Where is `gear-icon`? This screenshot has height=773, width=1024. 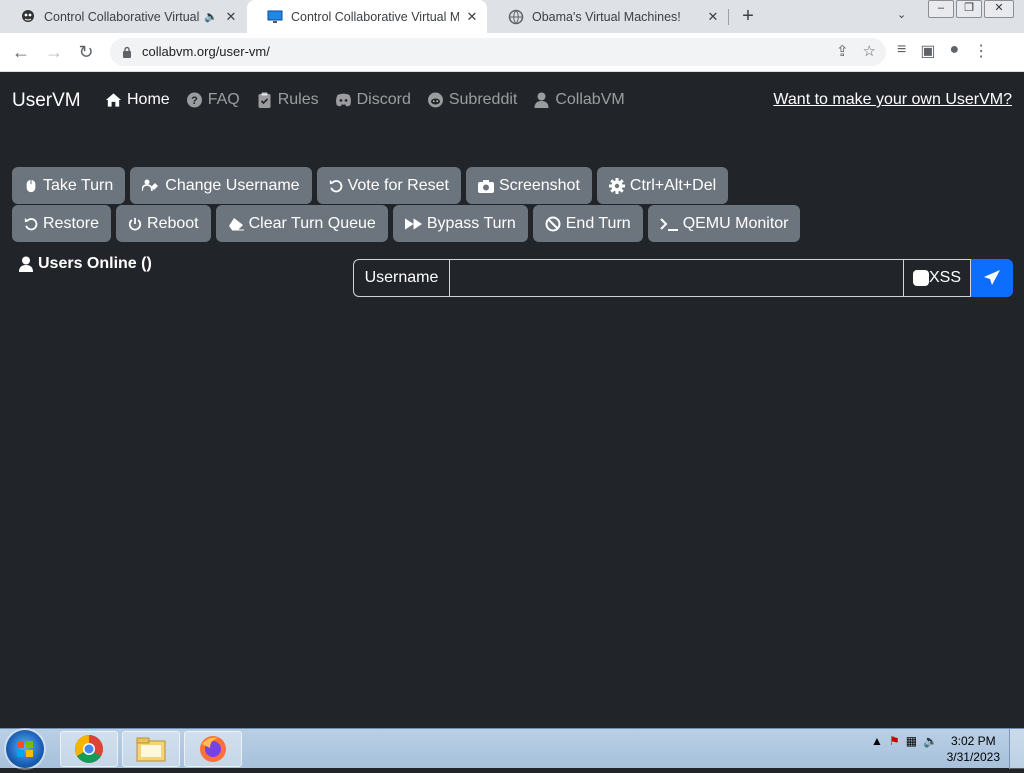 gear-icon is located at coordinates (616, 185).